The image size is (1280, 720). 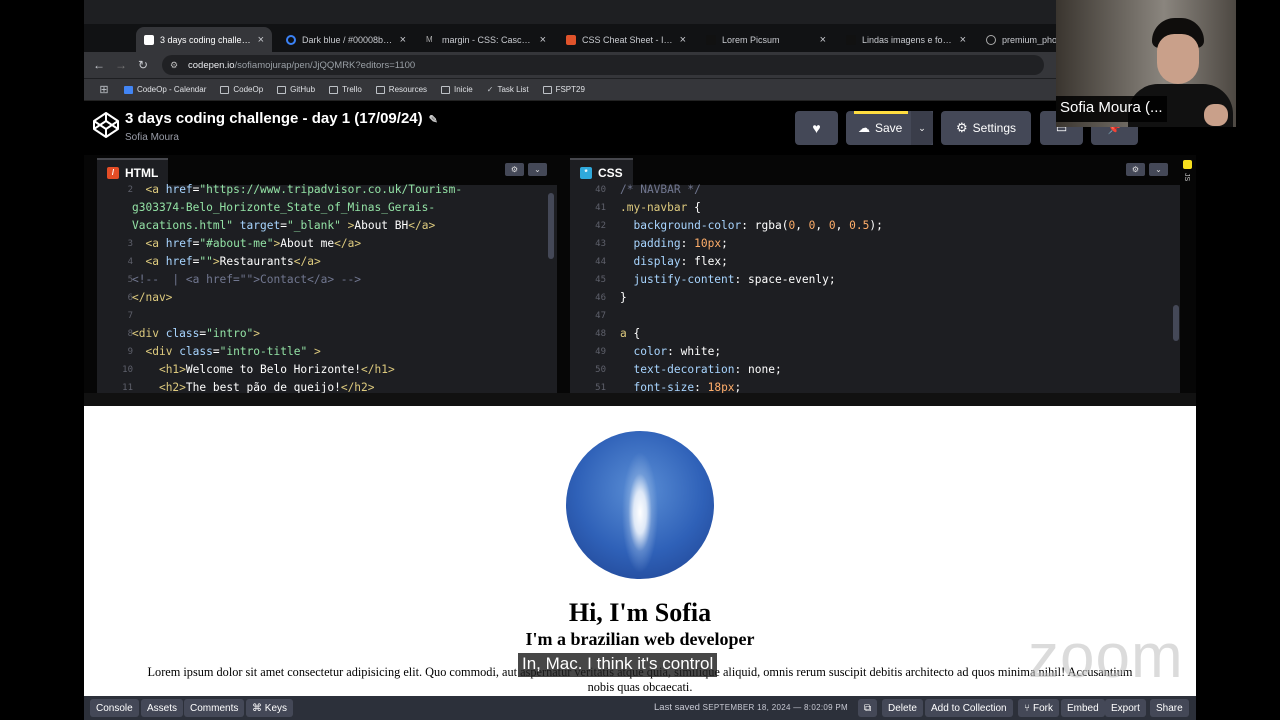 I want to click on html-pane-tools: ⚙ ⌄, so click(x=526, y=169).